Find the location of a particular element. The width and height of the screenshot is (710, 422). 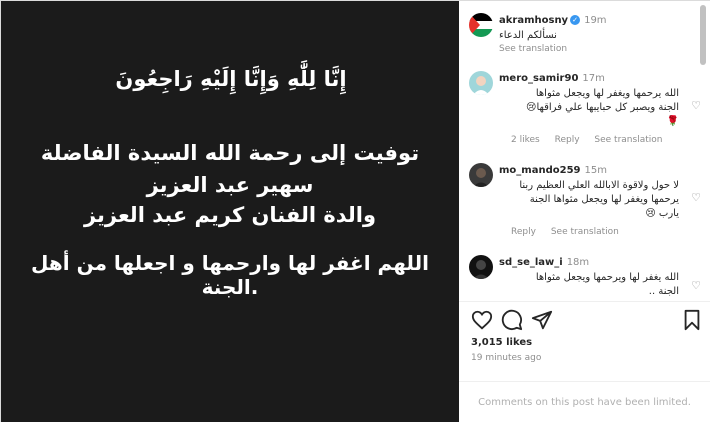

comment-time: 17m is located at coordinates (593, 78).